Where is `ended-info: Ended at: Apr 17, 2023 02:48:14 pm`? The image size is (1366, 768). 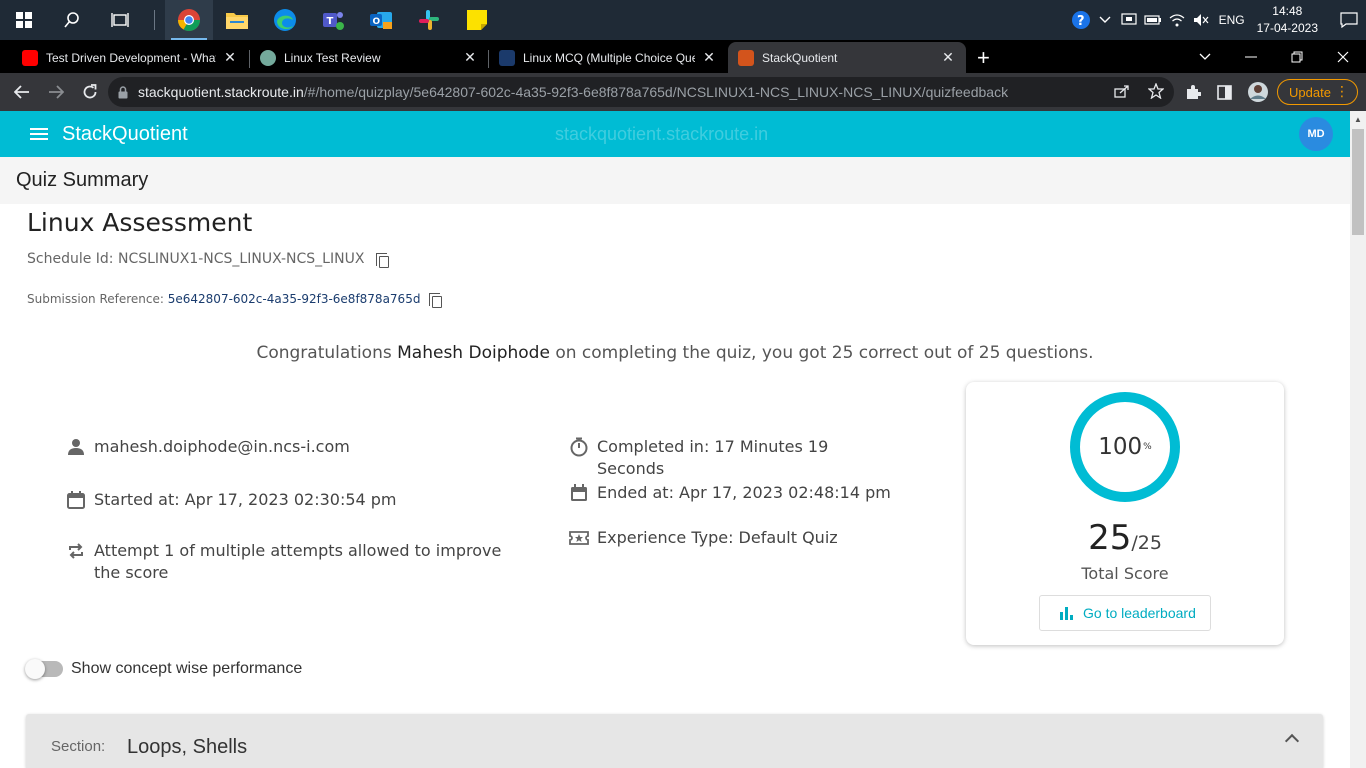
ended-info: Ended at: Apr 17, 2023 02:48:14 pm is located at coordinates (734, 493).